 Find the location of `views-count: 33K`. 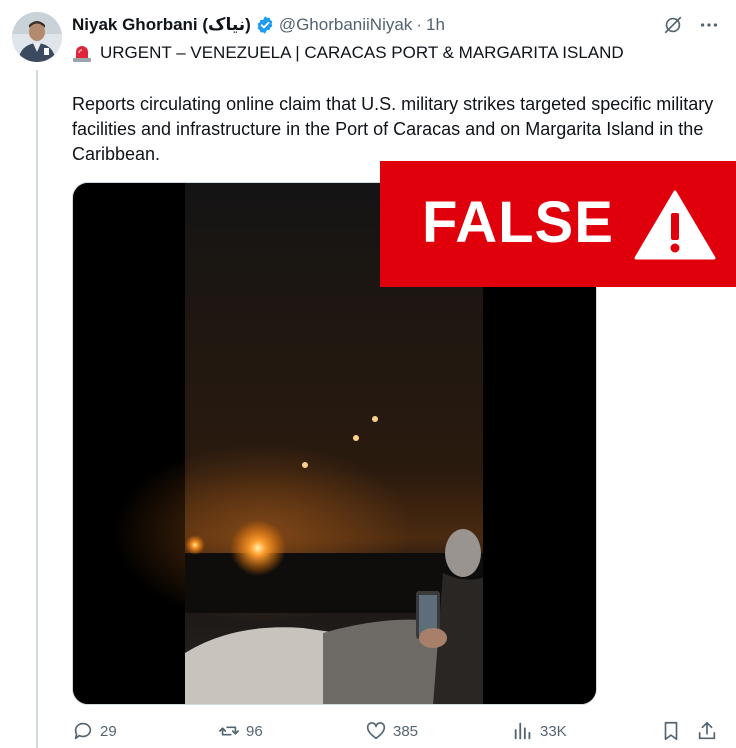

views-count: 33K is located at coordinates (553, 731).